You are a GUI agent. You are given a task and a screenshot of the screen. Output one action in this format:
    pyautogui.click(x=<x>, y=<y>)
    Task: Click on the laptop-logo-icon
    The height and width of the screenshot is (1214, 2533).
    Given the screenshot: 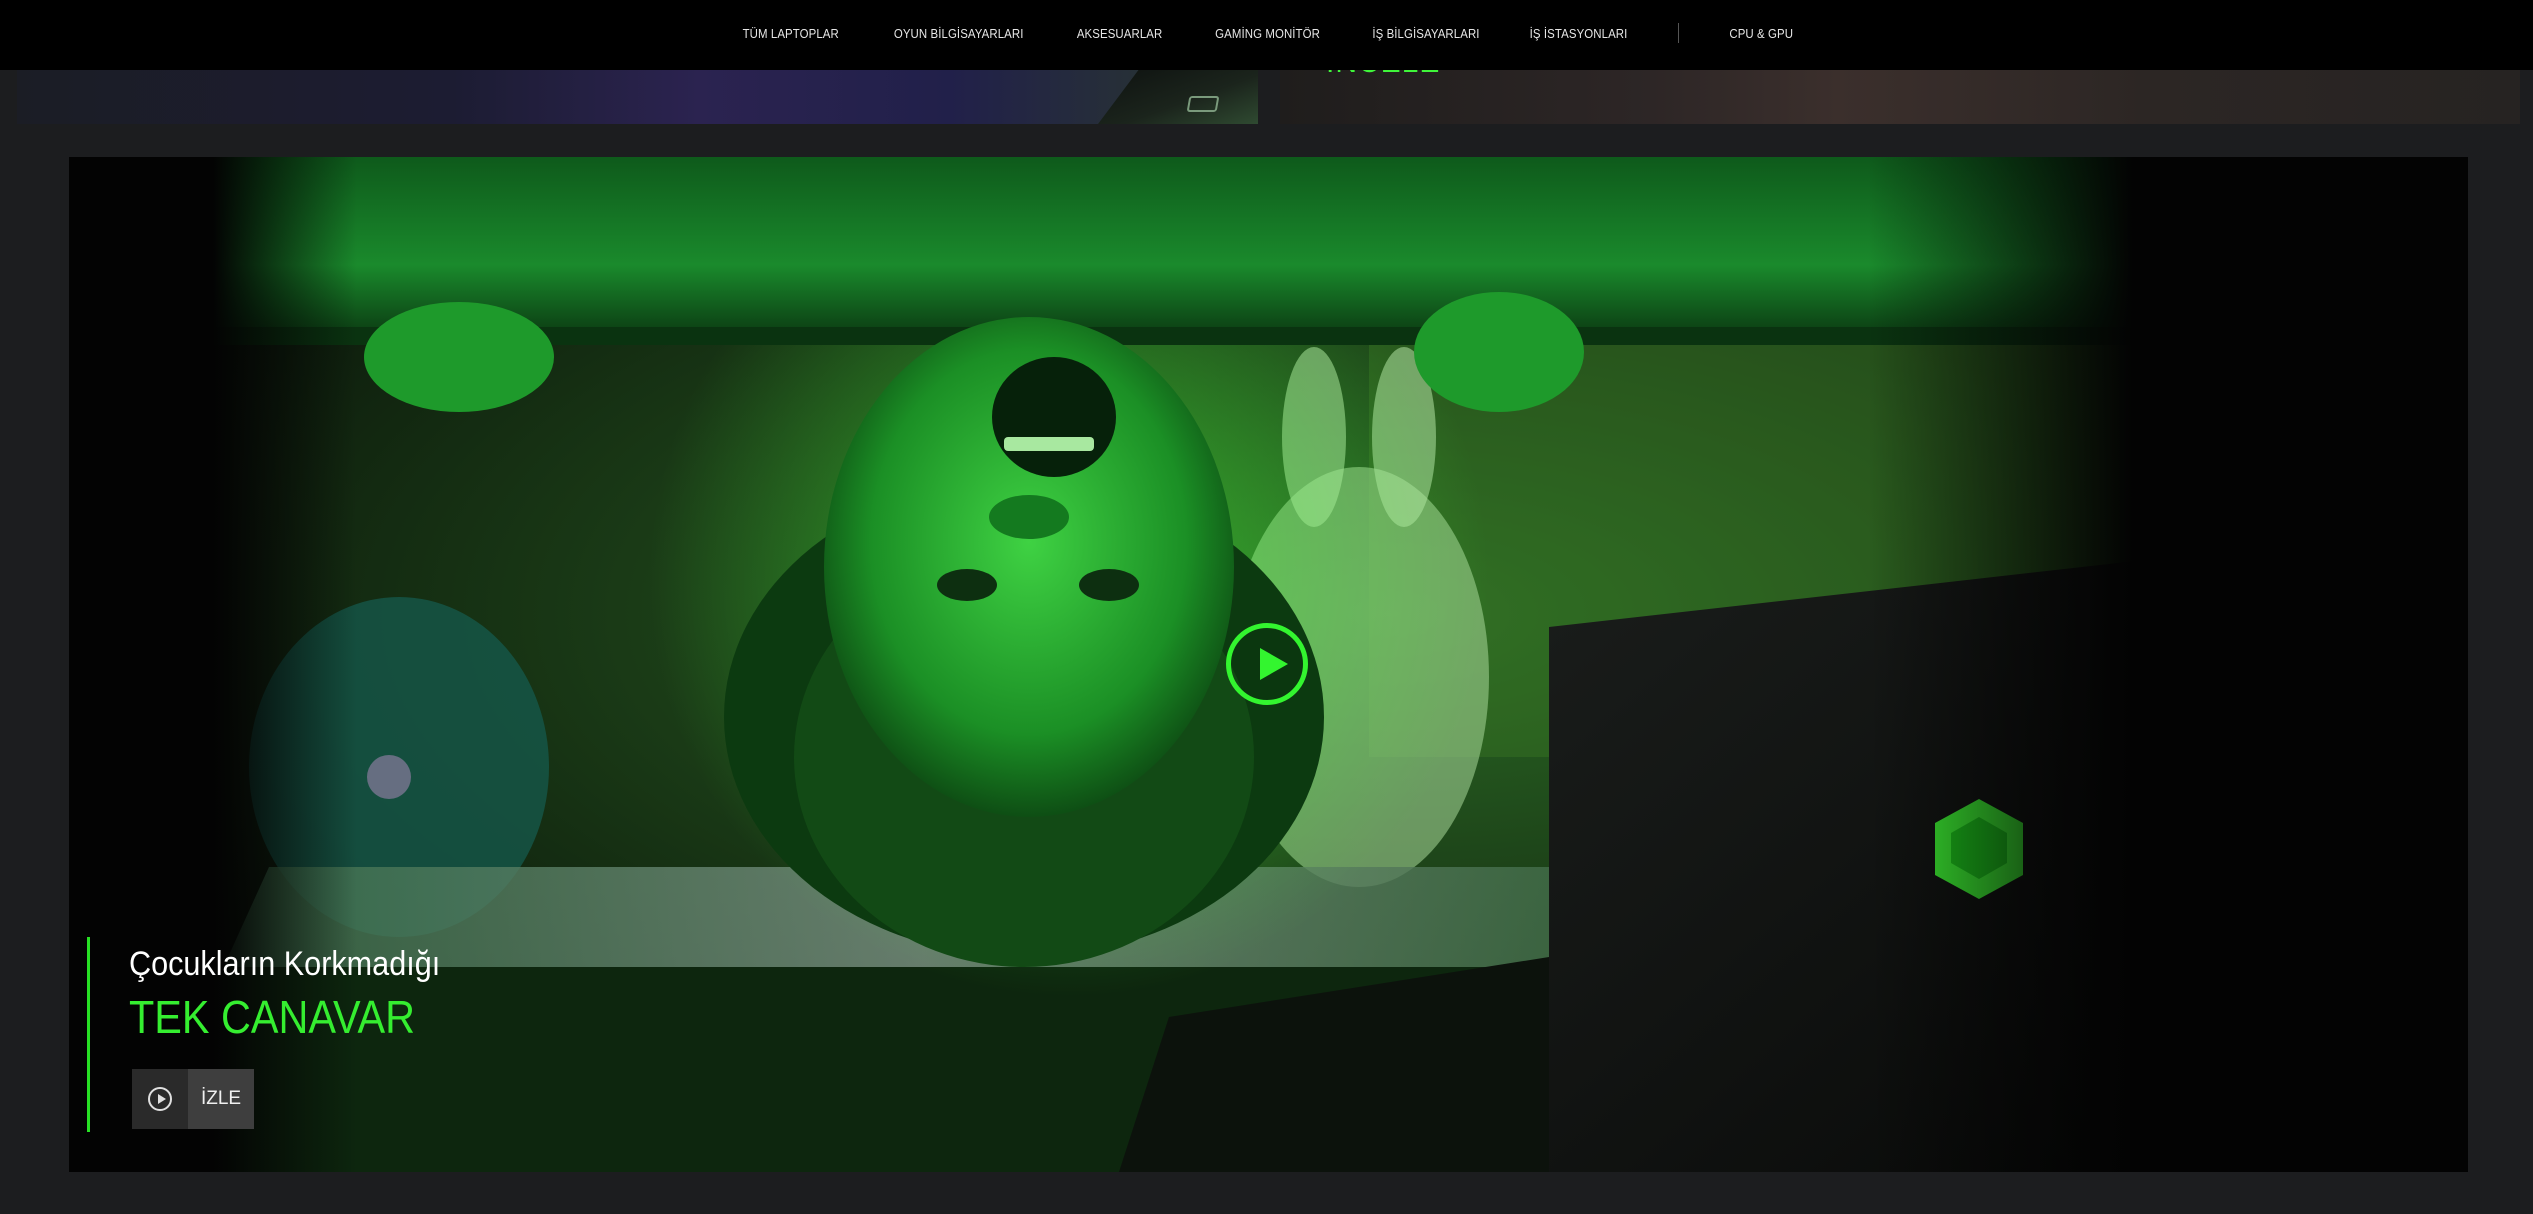 What is the action you would take?
    pyautogui.click(x=1203, y=104)
    